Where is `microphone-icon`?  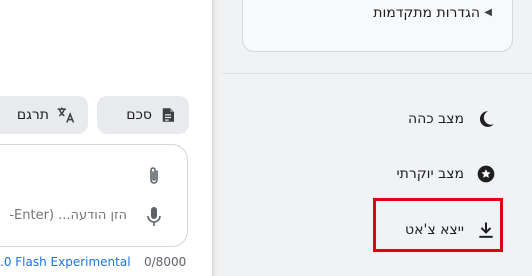
microphone-icon is located at coordinates (154, 217).